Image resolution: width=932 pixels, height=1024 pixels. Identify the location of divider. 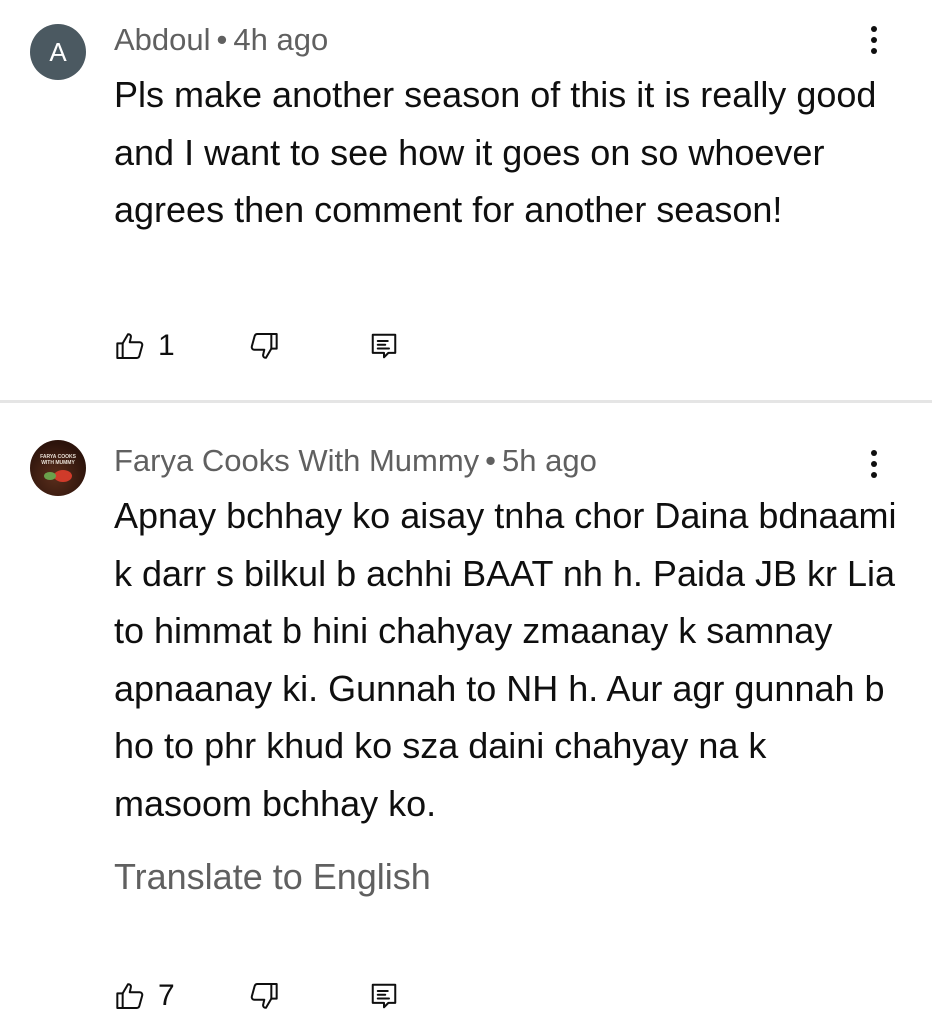
(466, 401).